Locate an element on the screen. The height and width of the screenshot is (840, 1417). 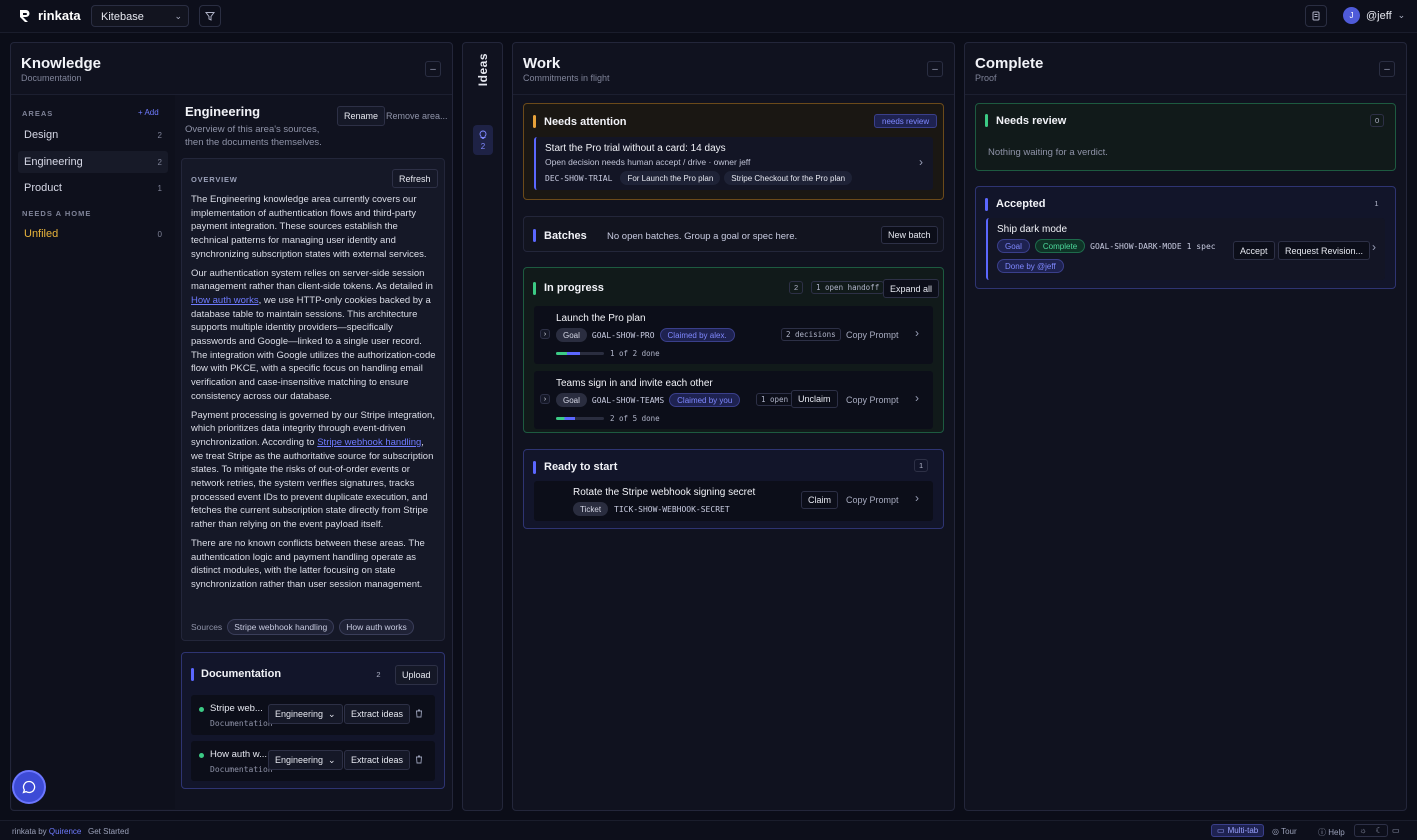
app-logo: rinkata is located at coordinates (50, 15).